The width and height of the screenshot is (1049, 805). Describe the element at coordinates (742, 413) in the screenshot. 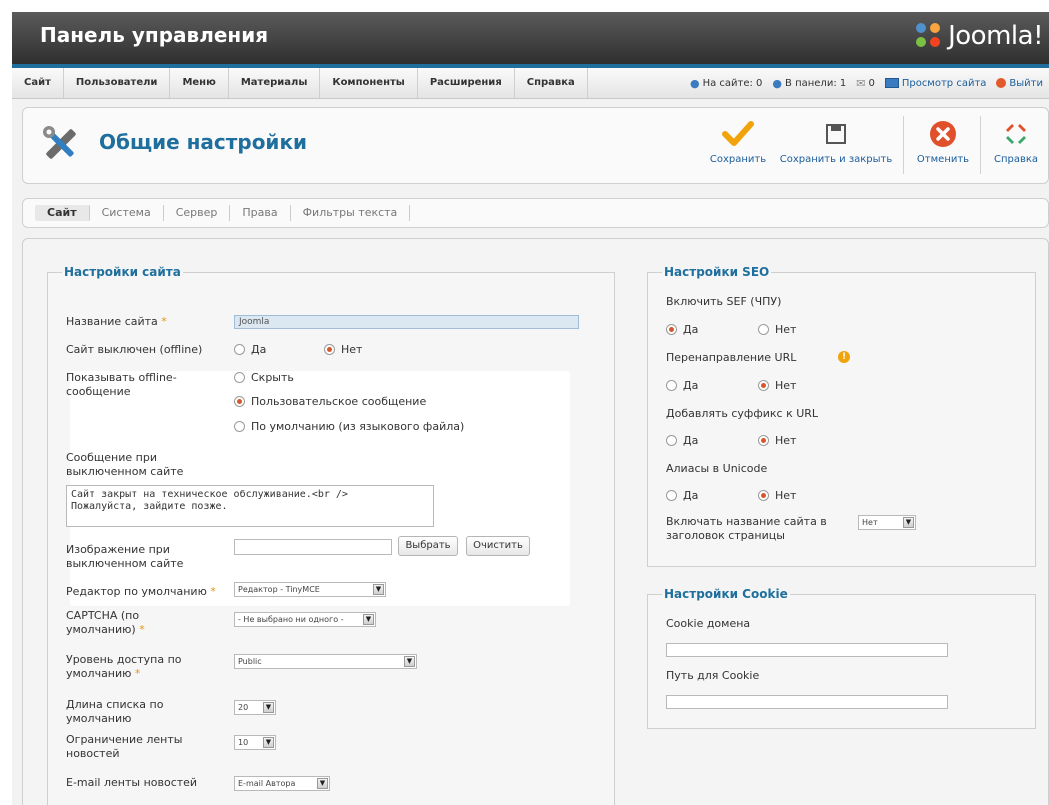

I see `suffix-label: Добавлять суффикс к URL` at that location.